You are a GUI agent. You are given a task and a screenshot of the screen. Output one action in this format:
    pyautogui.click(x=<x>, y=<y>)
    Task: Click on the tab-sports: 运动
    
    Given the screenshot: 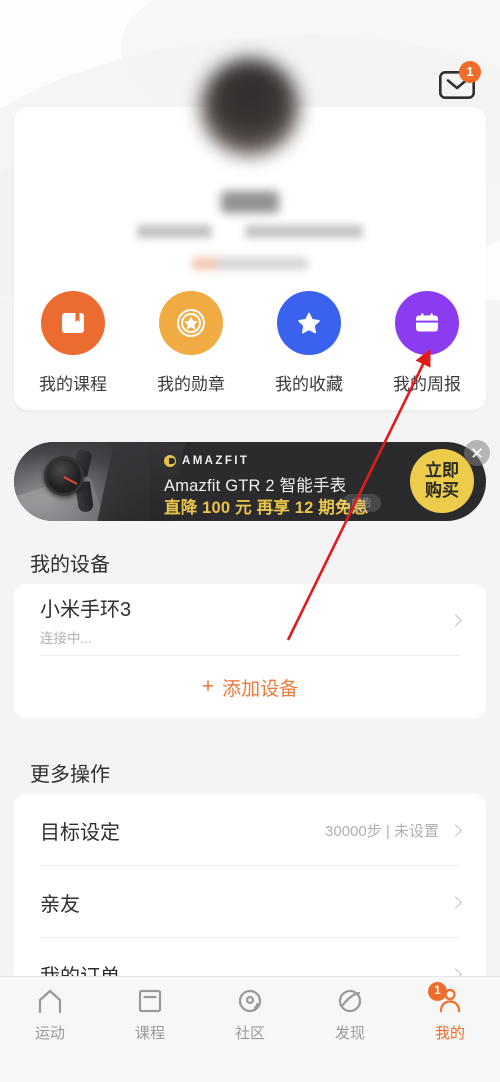 What is the action you would take?
    pyautogui.click(x=50, y=1014)
    